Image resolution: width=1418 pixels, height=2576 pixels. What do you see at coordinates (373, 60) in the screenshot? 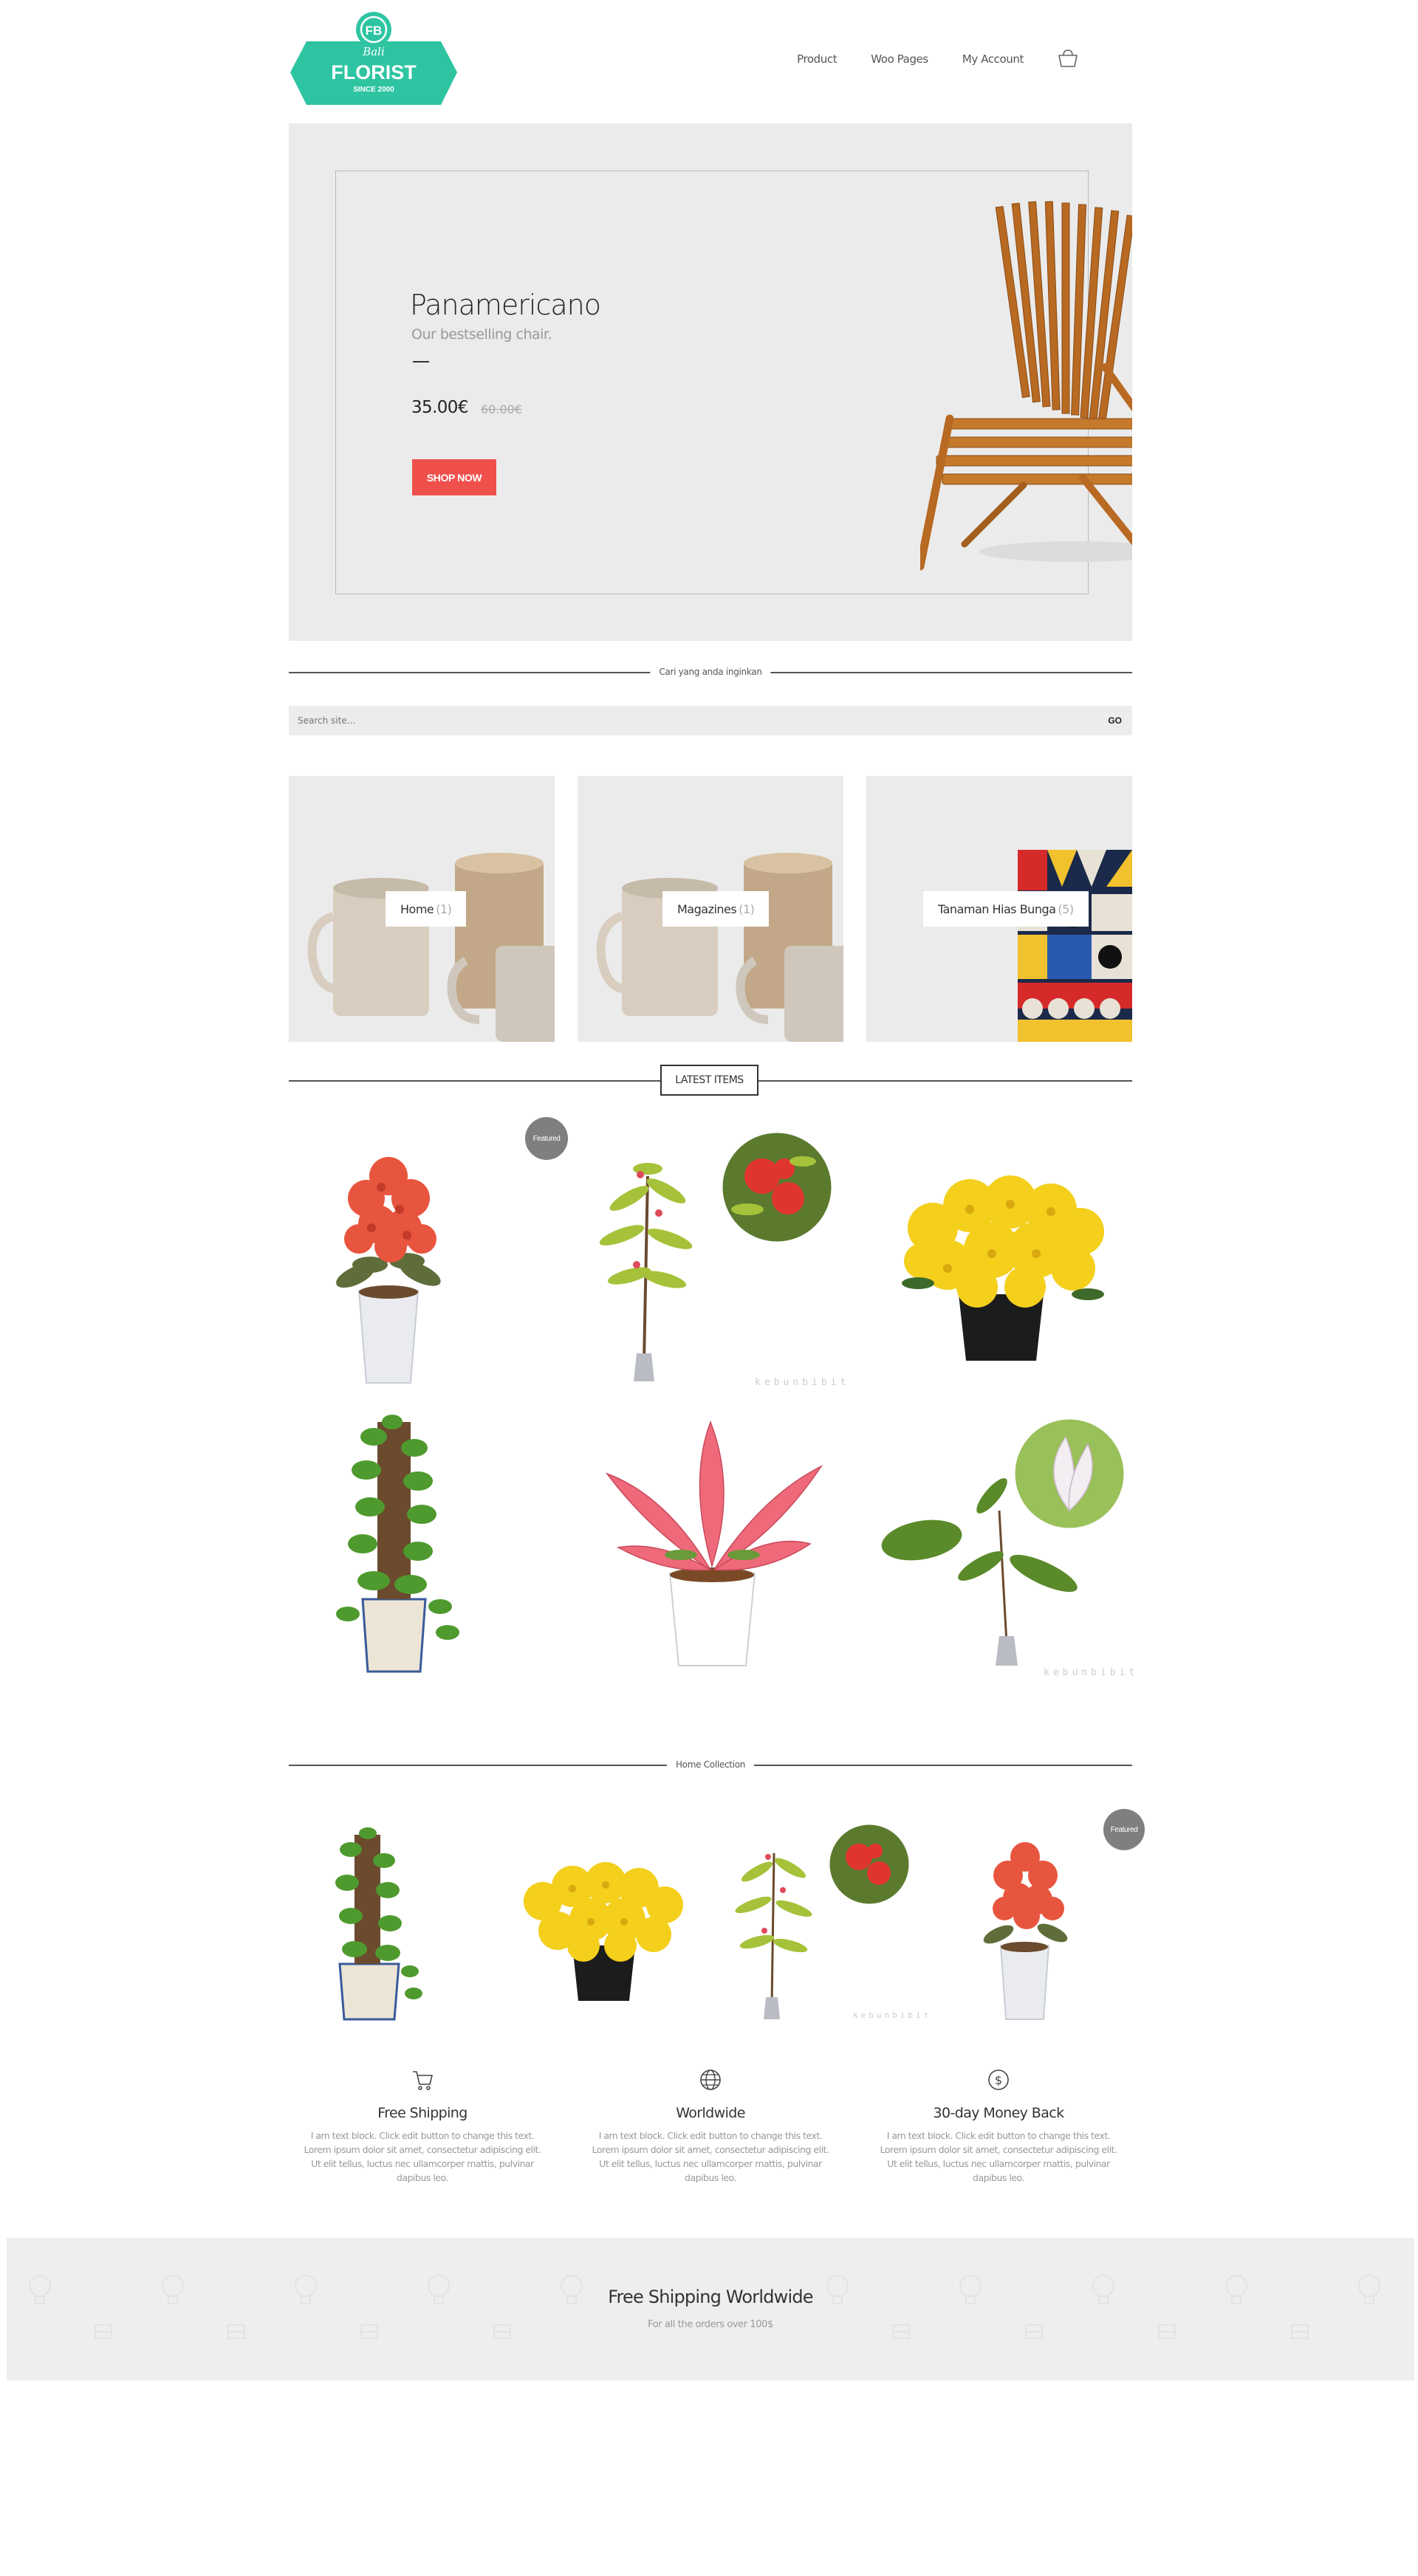
I see `site-logo: FB Bali FLORIST SINCE 2000` at bounding box center [373, 60].